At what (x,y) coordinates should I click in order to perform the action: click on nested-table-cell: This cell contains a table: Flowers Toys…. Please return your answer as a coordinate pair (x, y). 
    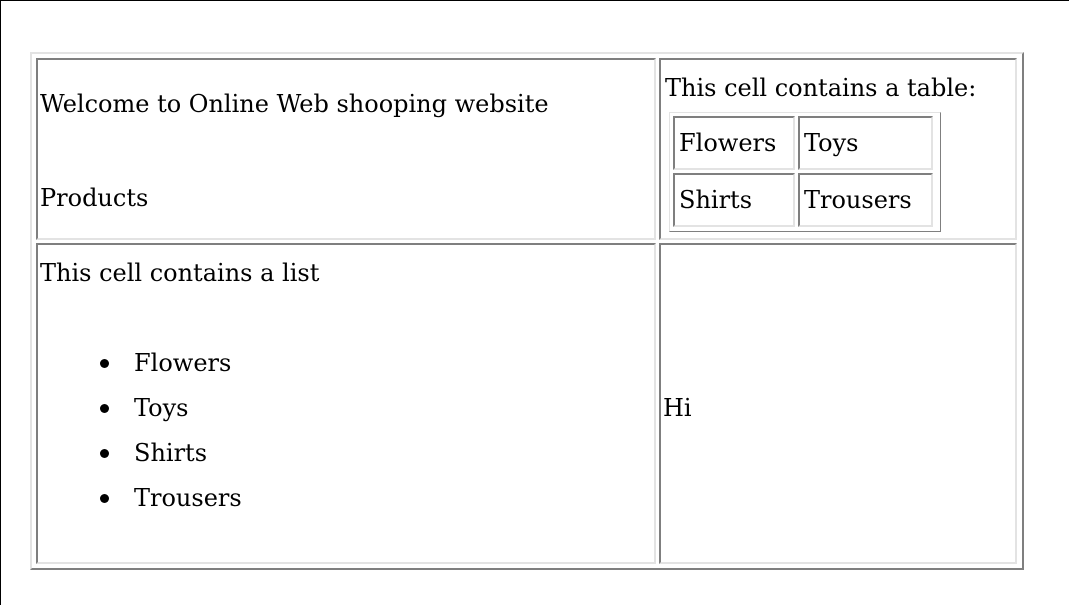
    Looking at the image, I should click on (838, 149).